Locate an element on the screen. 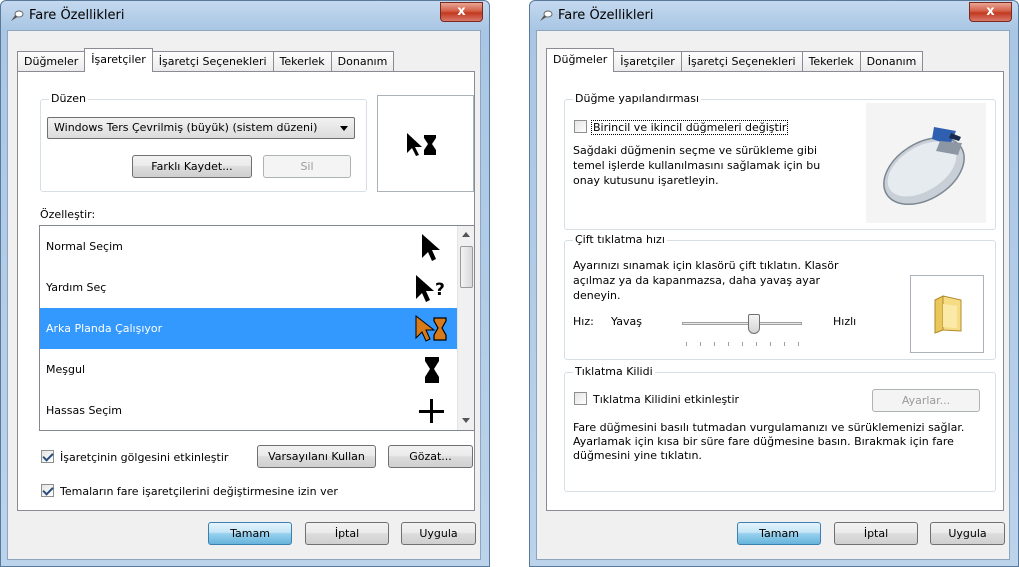  use-default-button: Varsayılanı Kullan is located at coordinates (316, 456).